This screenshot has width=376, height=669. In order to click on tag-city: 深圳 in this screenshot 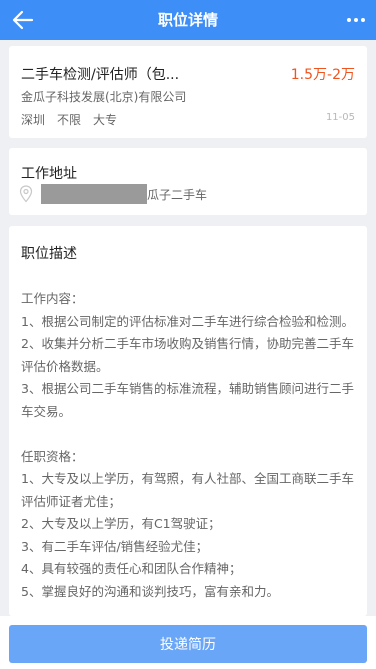, I will do `click(33, 120)`.